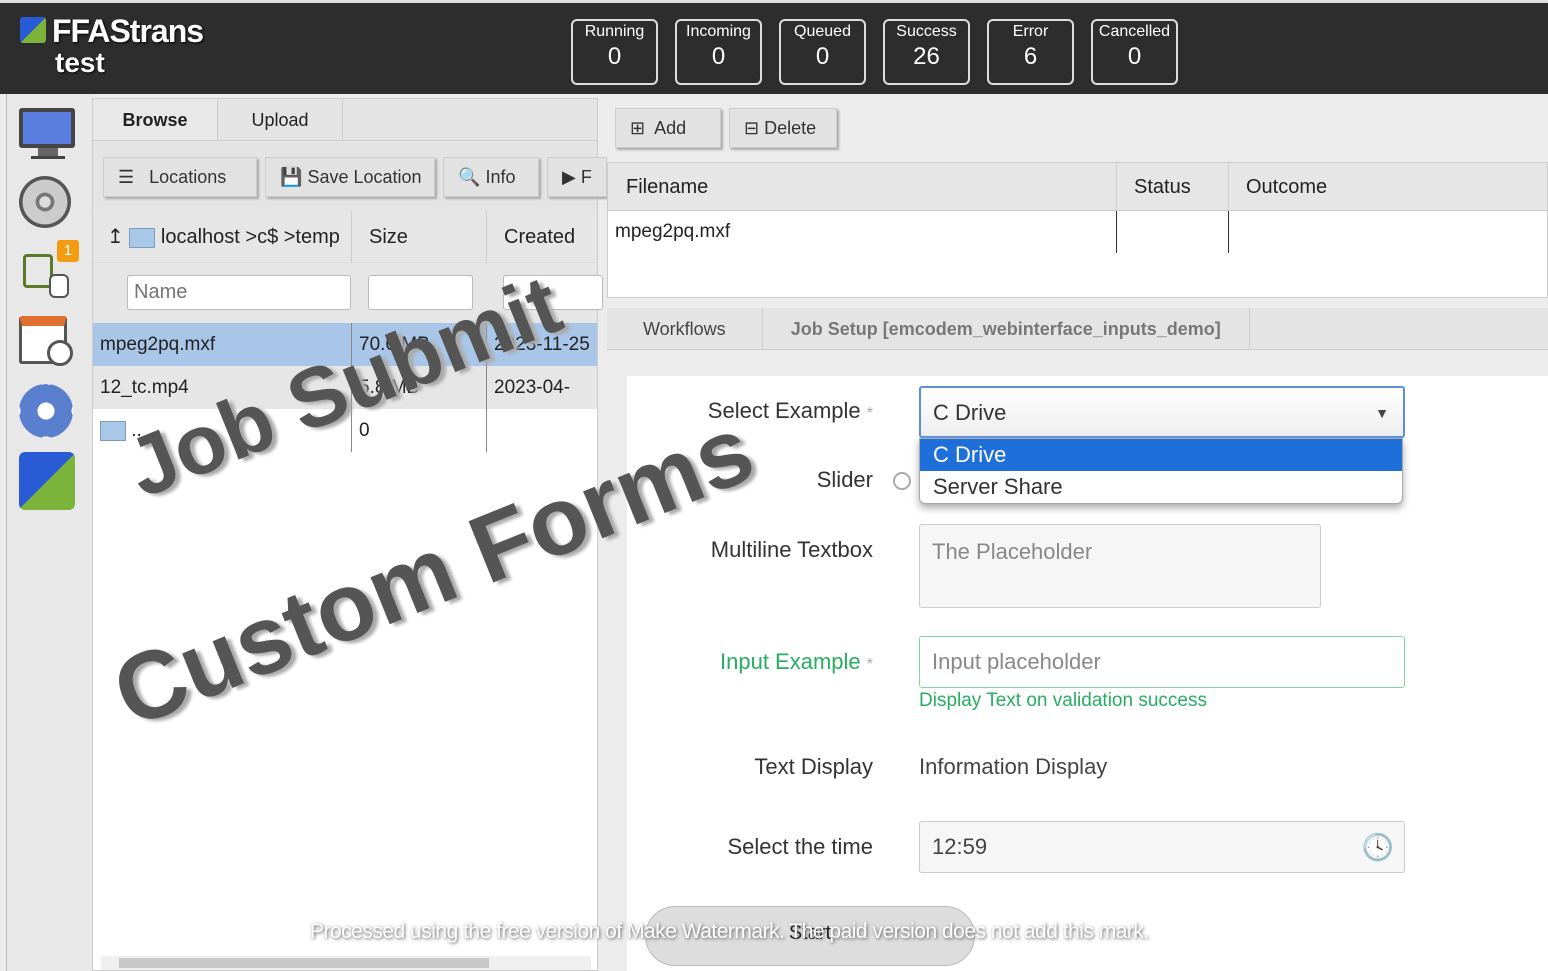 The width and height of the screenshot is (1548, 971). Describe the element at coordinates (718, 31) in the screenshot. I see `stat-label: Incoming` at that location.